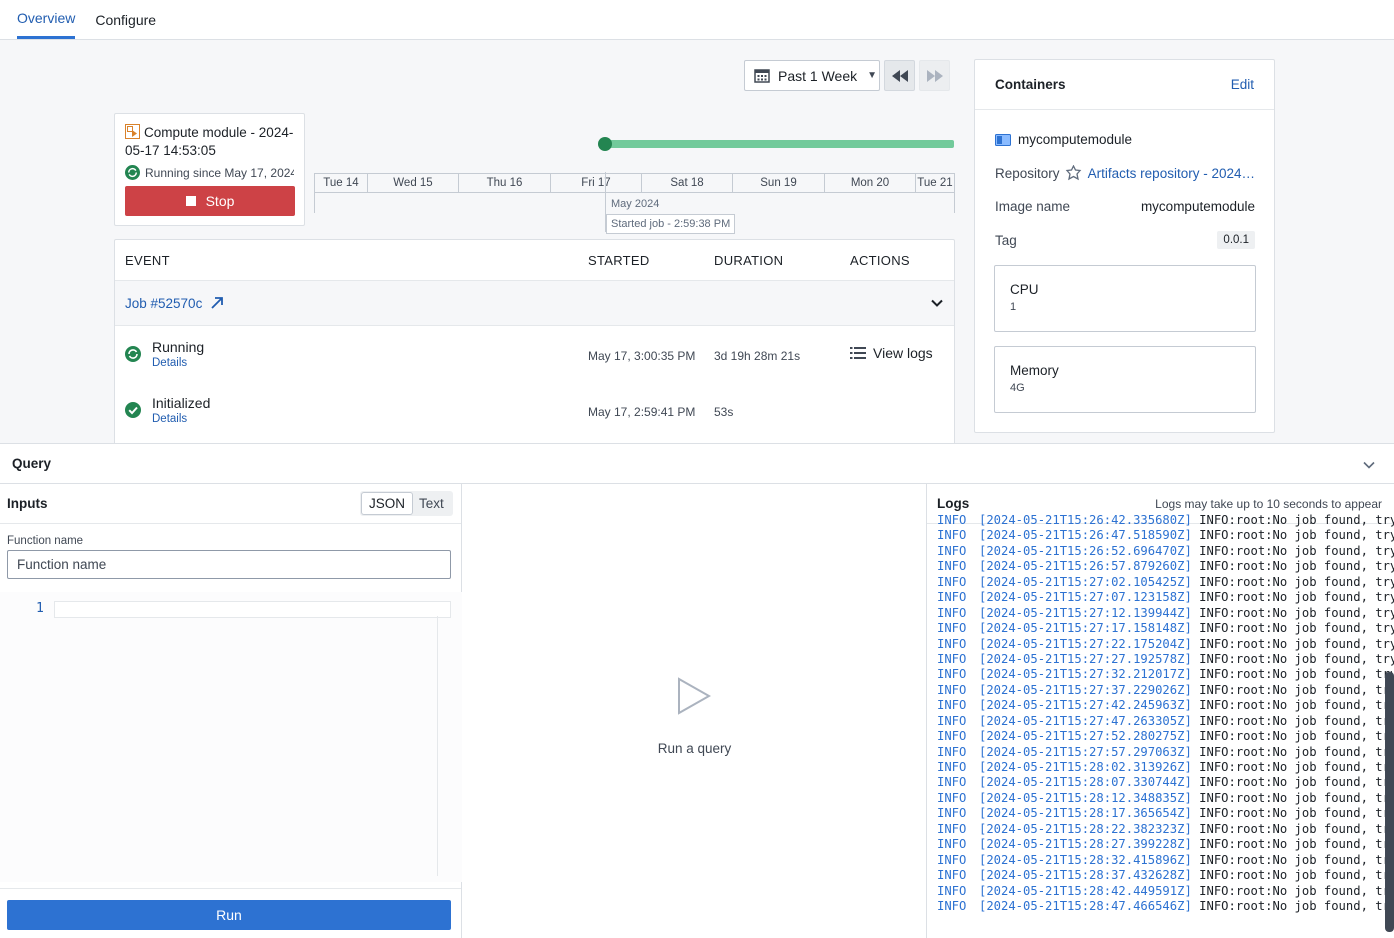  What do you see at coordinates (252, 609) in the screenshot?
I see `editor-line` at bounding box center [252, 609].